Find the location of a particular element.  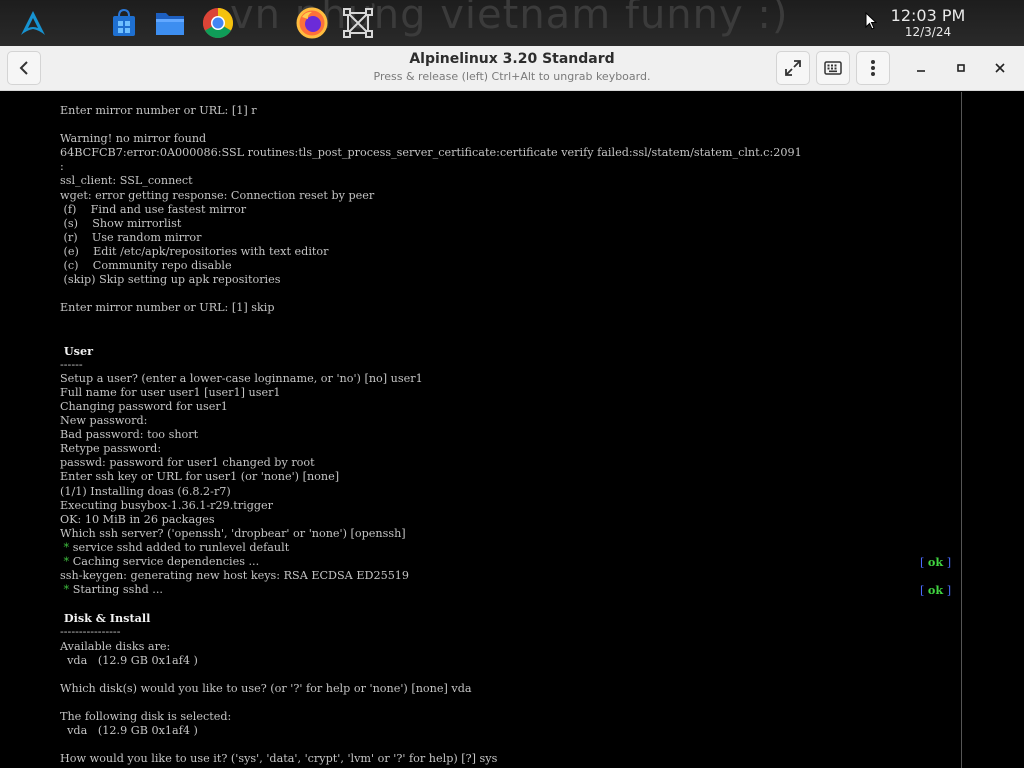

terminal-line: ---------------- is located at coordinates (530, 632).